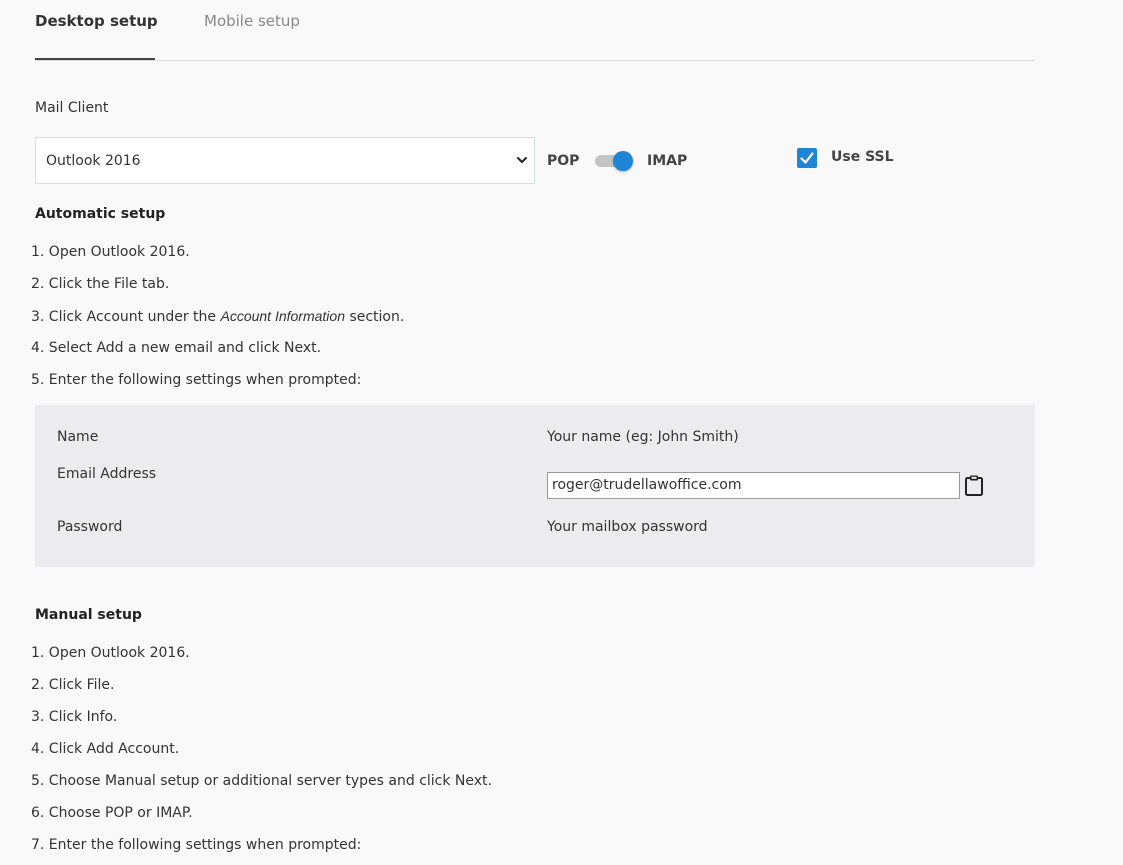  I want to click on password-label: Password, so click(90, 527).